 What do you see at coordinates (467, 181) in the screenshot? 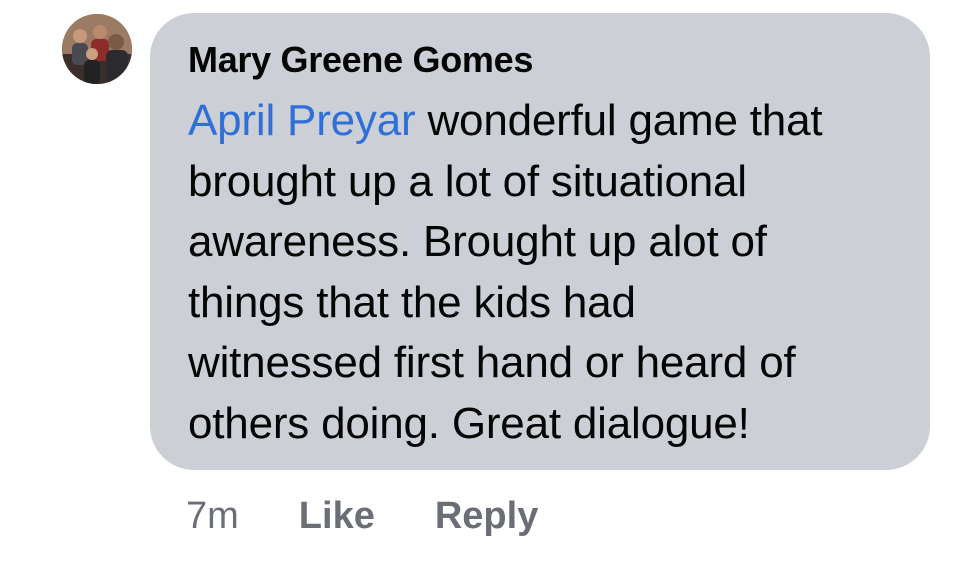
I see `comment-line: brought up a lot of situational` at bounding box center [467, 181].